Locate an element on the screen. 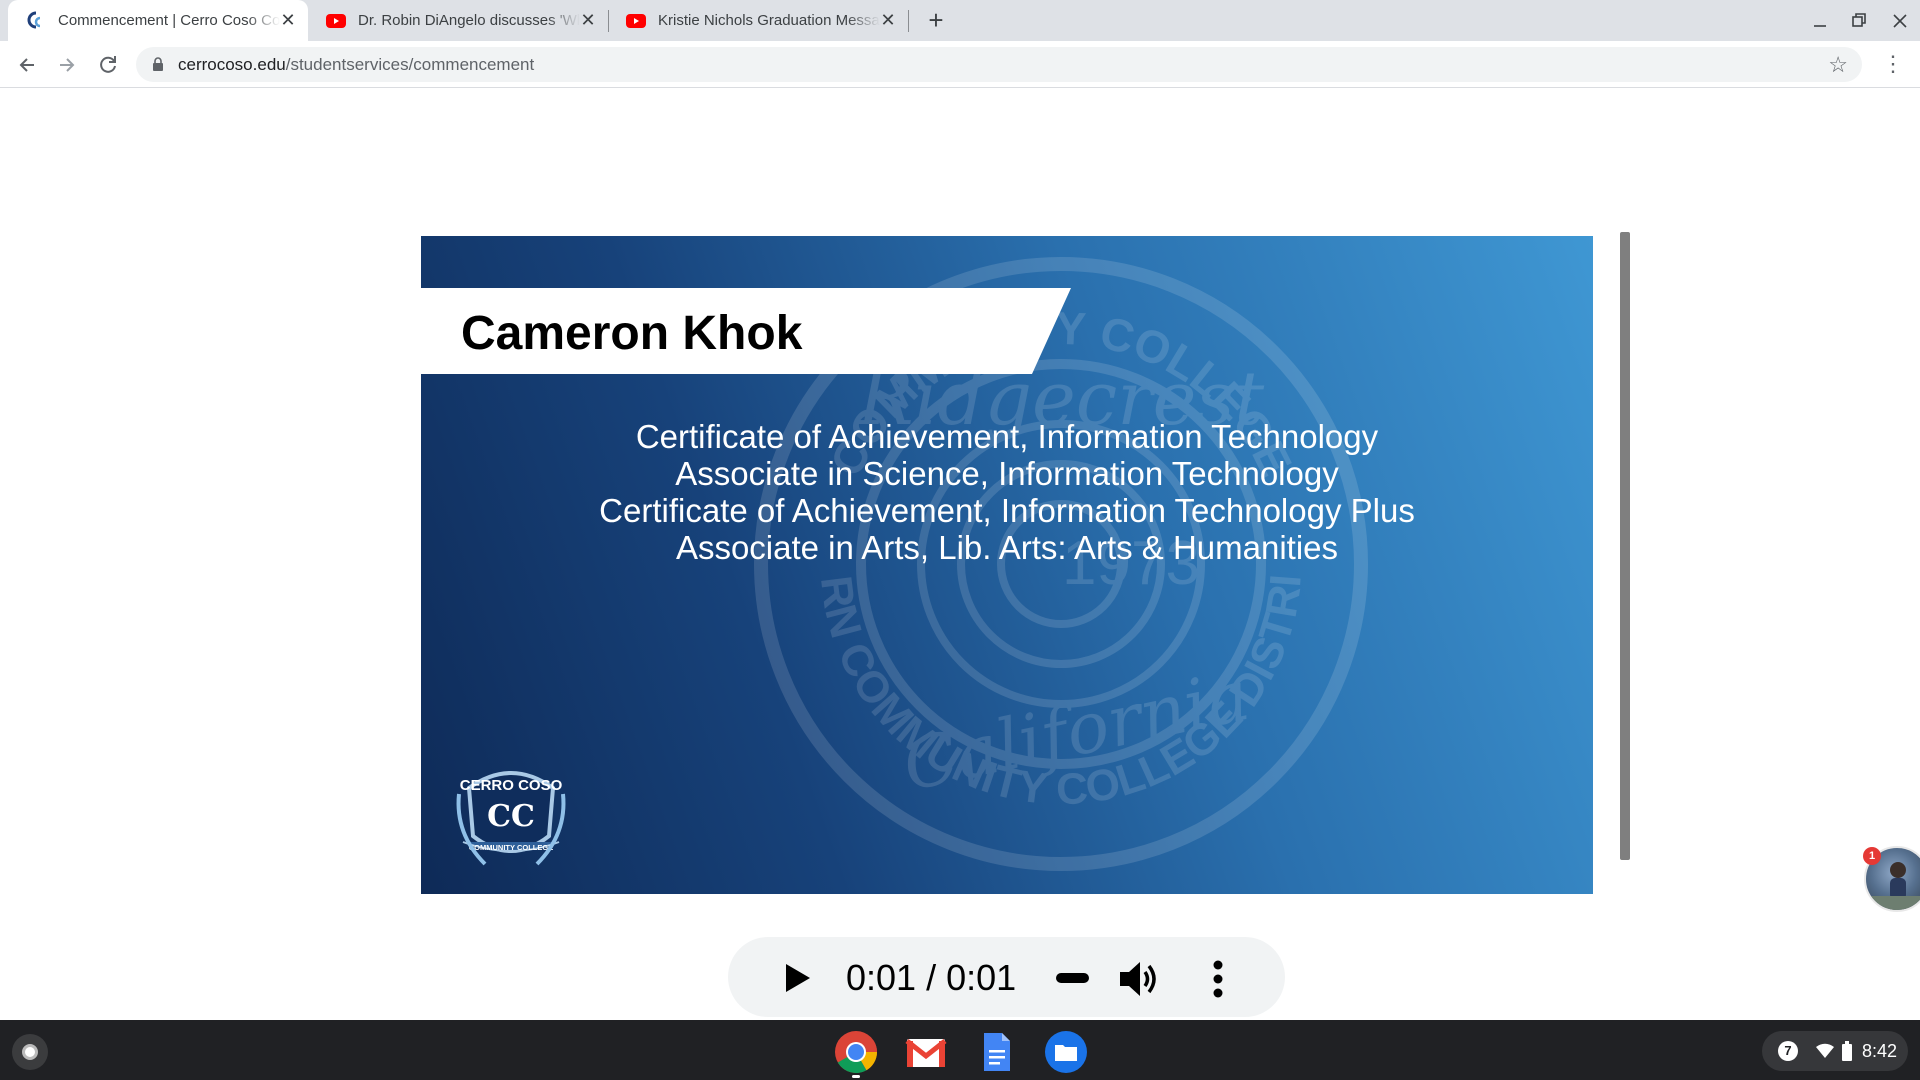  url-host: cerrocoso.edu is located at coordinates (232, 64).